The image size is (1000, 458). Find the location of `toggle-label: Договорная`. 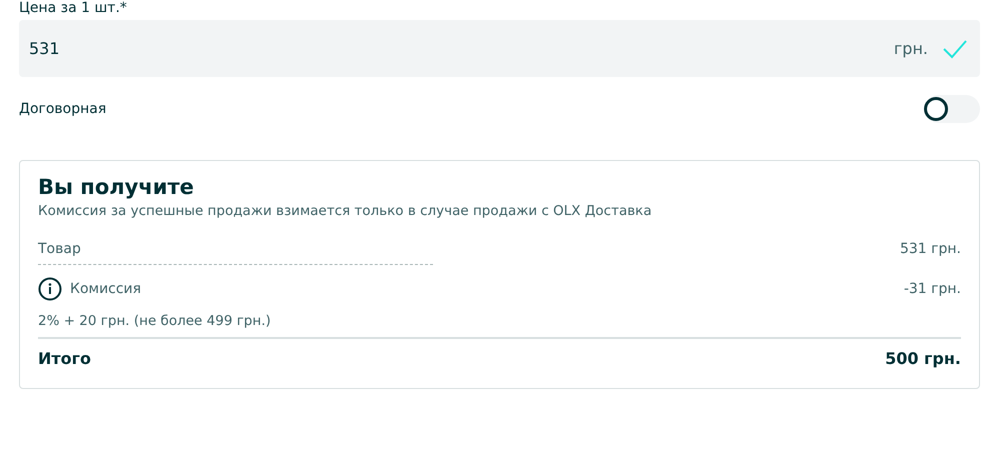

toggle-label: Договорная is located at coordinates (62, 109).